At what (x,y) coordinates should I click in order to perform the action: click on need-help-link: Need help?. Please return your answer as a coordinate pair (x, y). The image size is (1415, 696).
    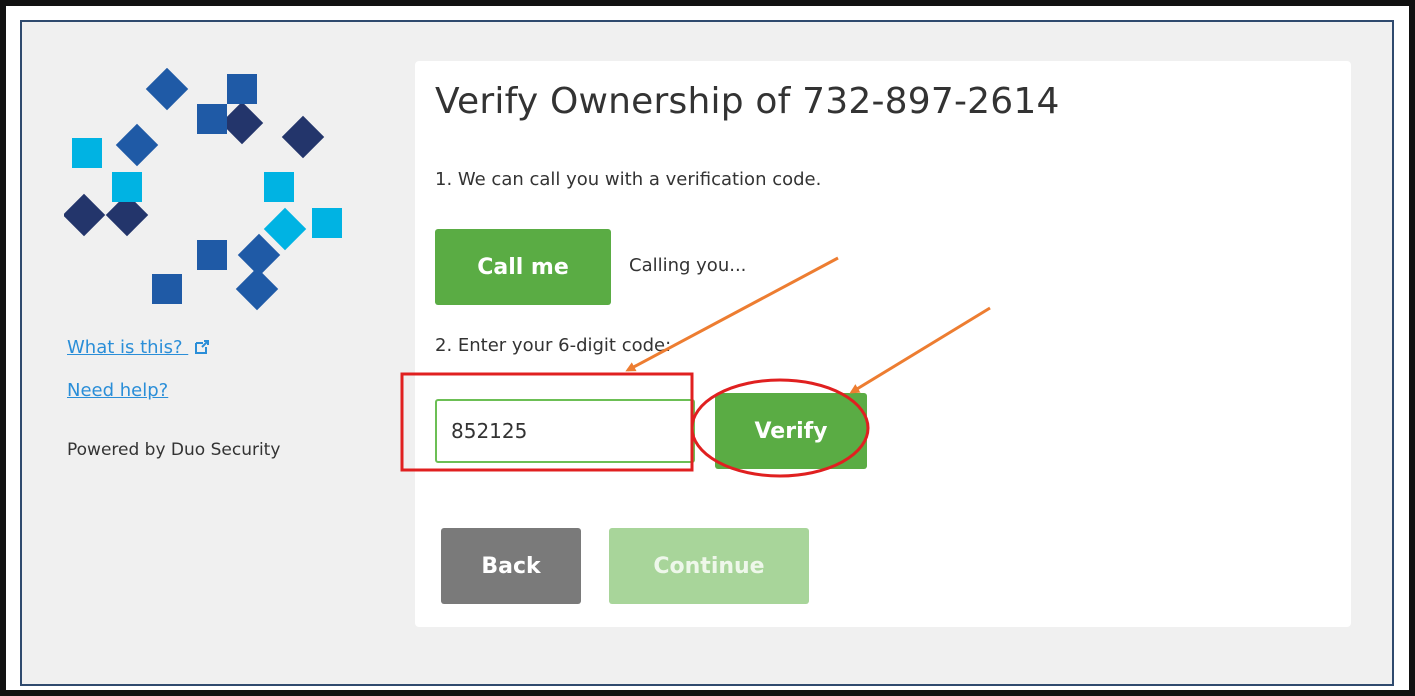
    Looking at the image, I should click on (117, 390).